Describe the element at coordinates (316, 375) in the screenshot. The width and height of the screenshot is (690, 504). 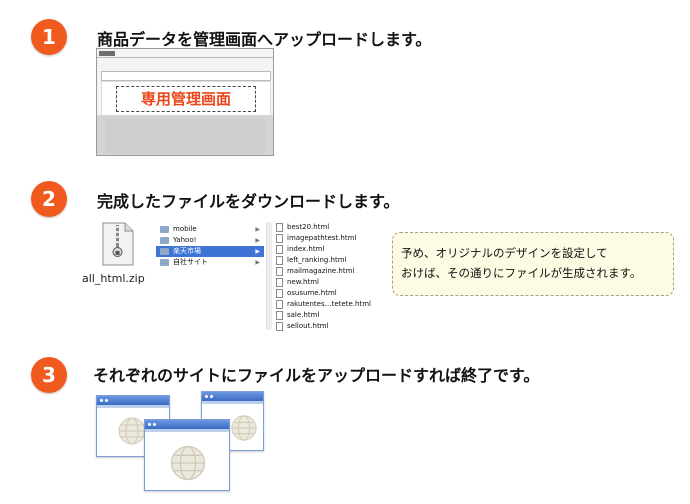
I see `step-3-title: それぞれのサイトにファイルをアップロードすれば終了です。` at that location.